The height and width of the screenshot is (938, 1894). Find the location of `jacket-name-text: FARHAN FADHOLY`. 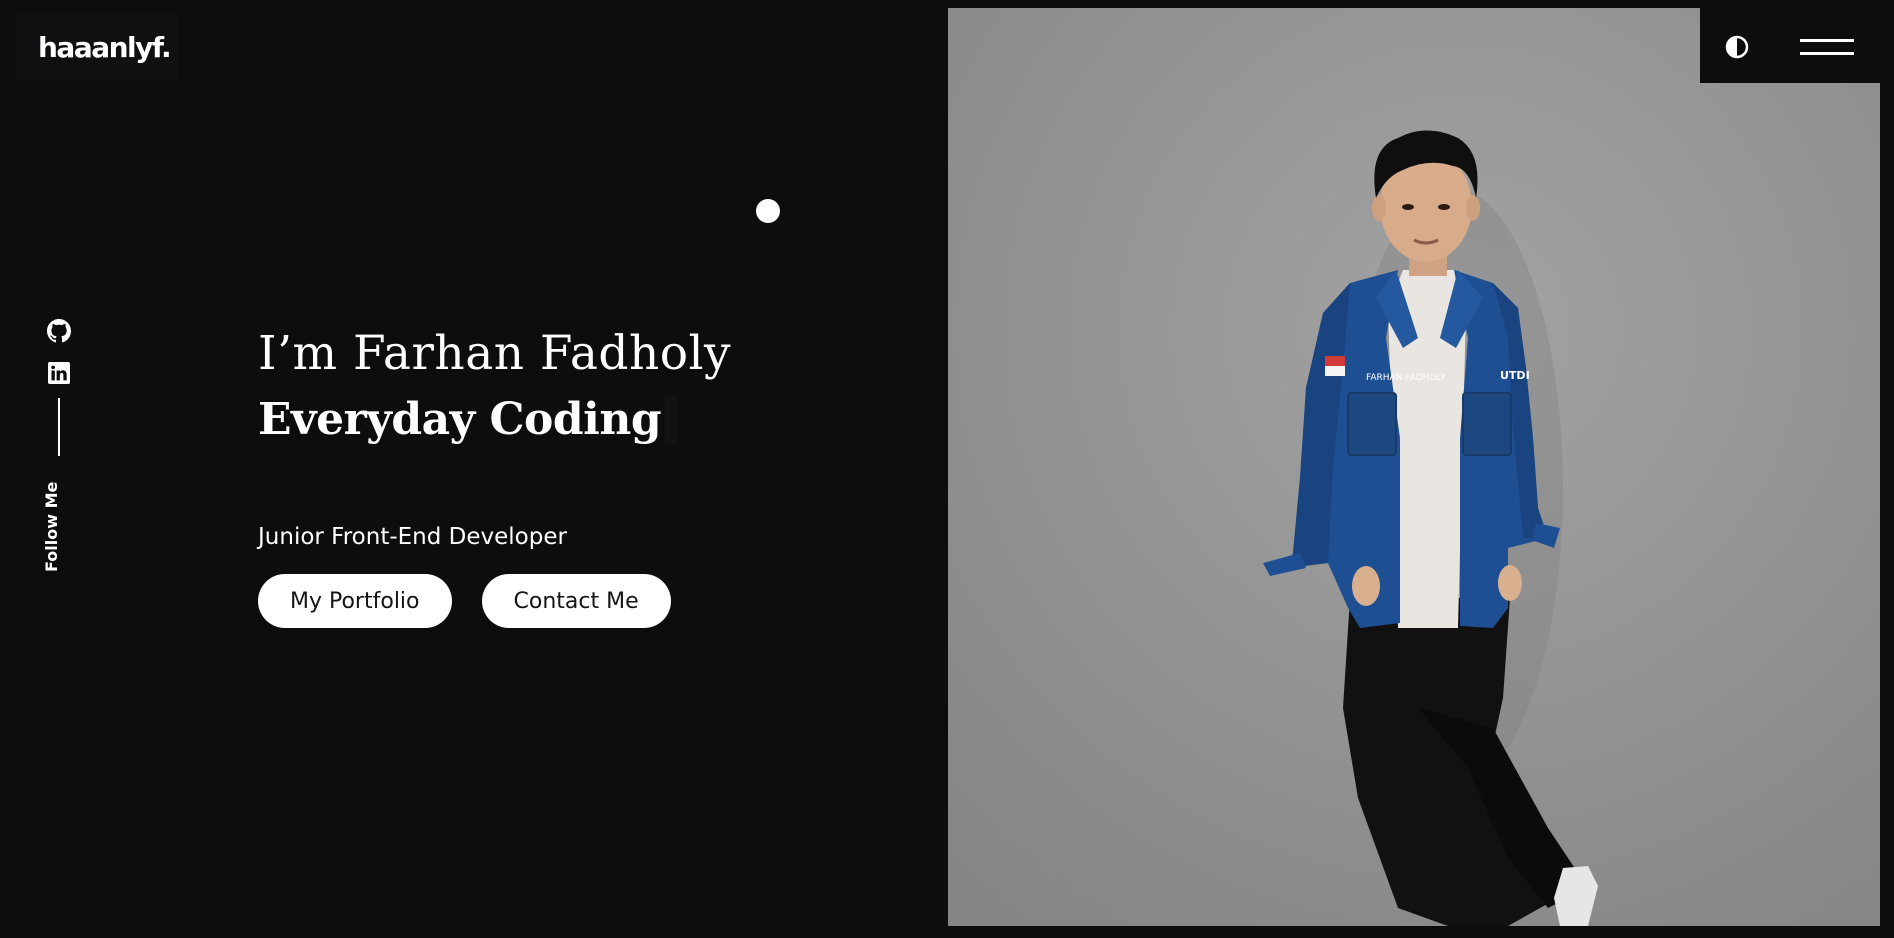

jacket-name-text: FARHAN FADHOLY is located at coordinates (1406, 378).